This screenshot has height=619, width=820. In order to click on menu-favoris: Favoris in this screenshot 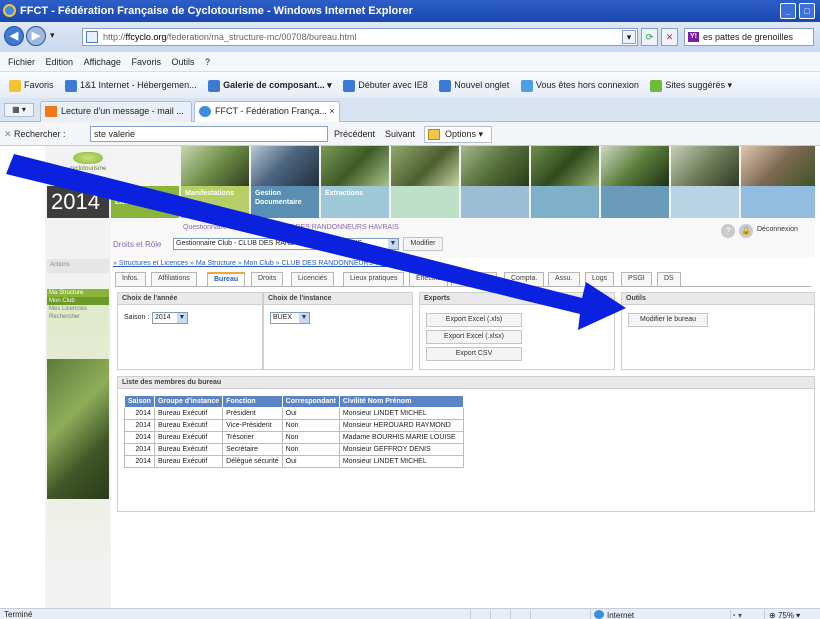, I will do `click(146, 62)`.